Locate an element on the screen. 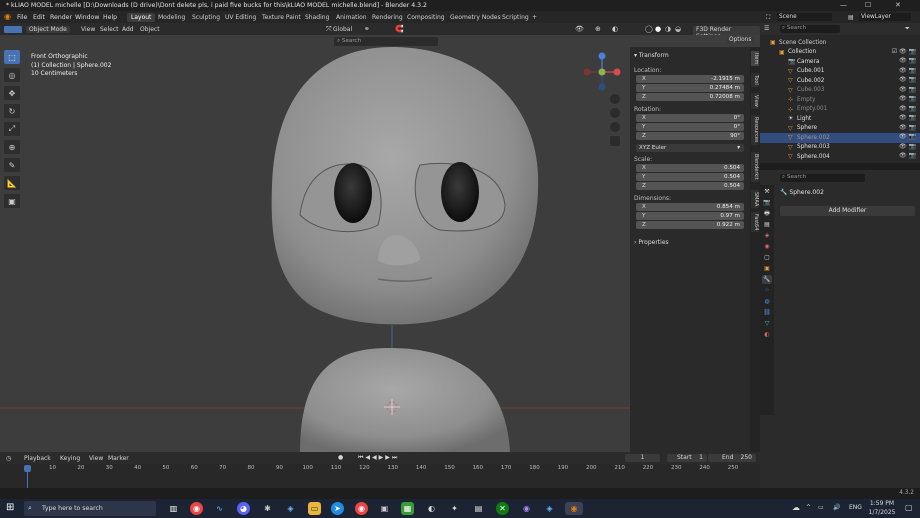  outliner-row: ▽ Sphere.004 👁 📷 is located at coordinates (840, 157).